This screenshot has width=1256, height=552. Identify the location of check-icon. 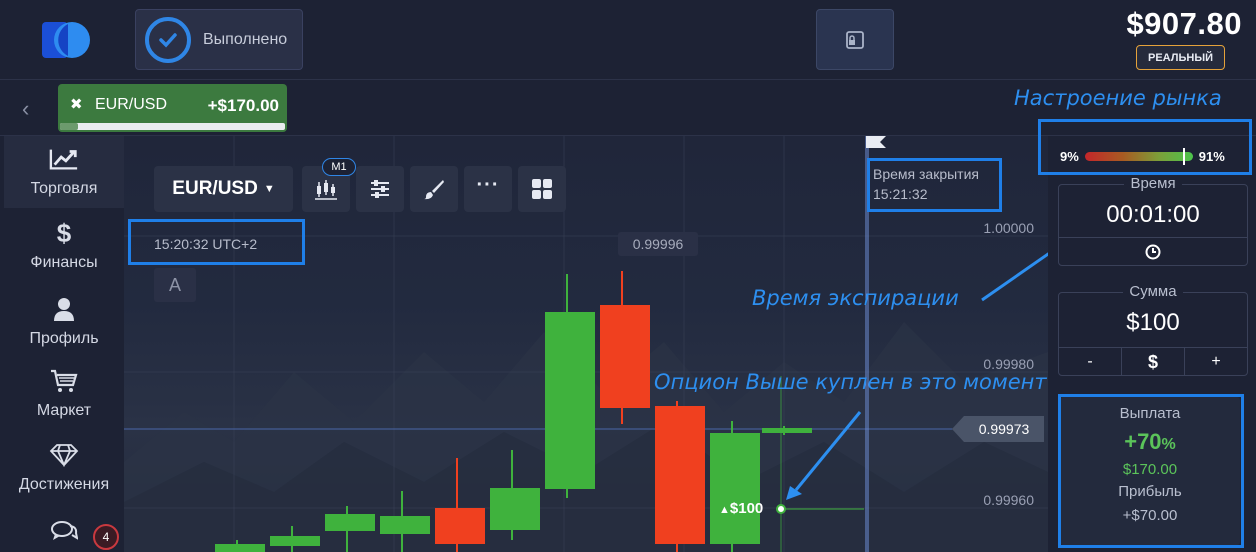
(168, 39).